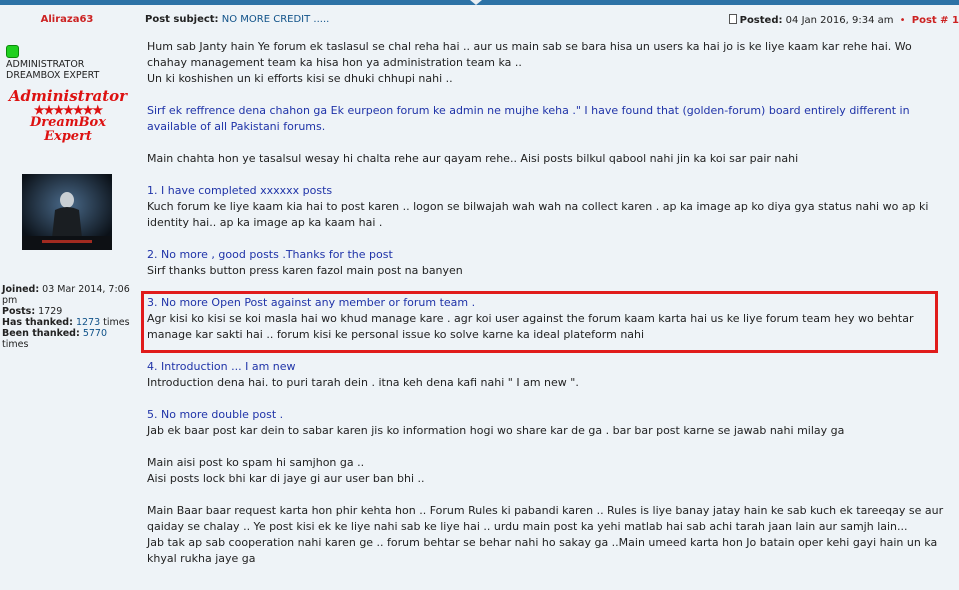 The height and width of the screenshot is (590, 959). Describe the element at coordinates (732, 19) in the screenshot. I see `post-icon` at that location.